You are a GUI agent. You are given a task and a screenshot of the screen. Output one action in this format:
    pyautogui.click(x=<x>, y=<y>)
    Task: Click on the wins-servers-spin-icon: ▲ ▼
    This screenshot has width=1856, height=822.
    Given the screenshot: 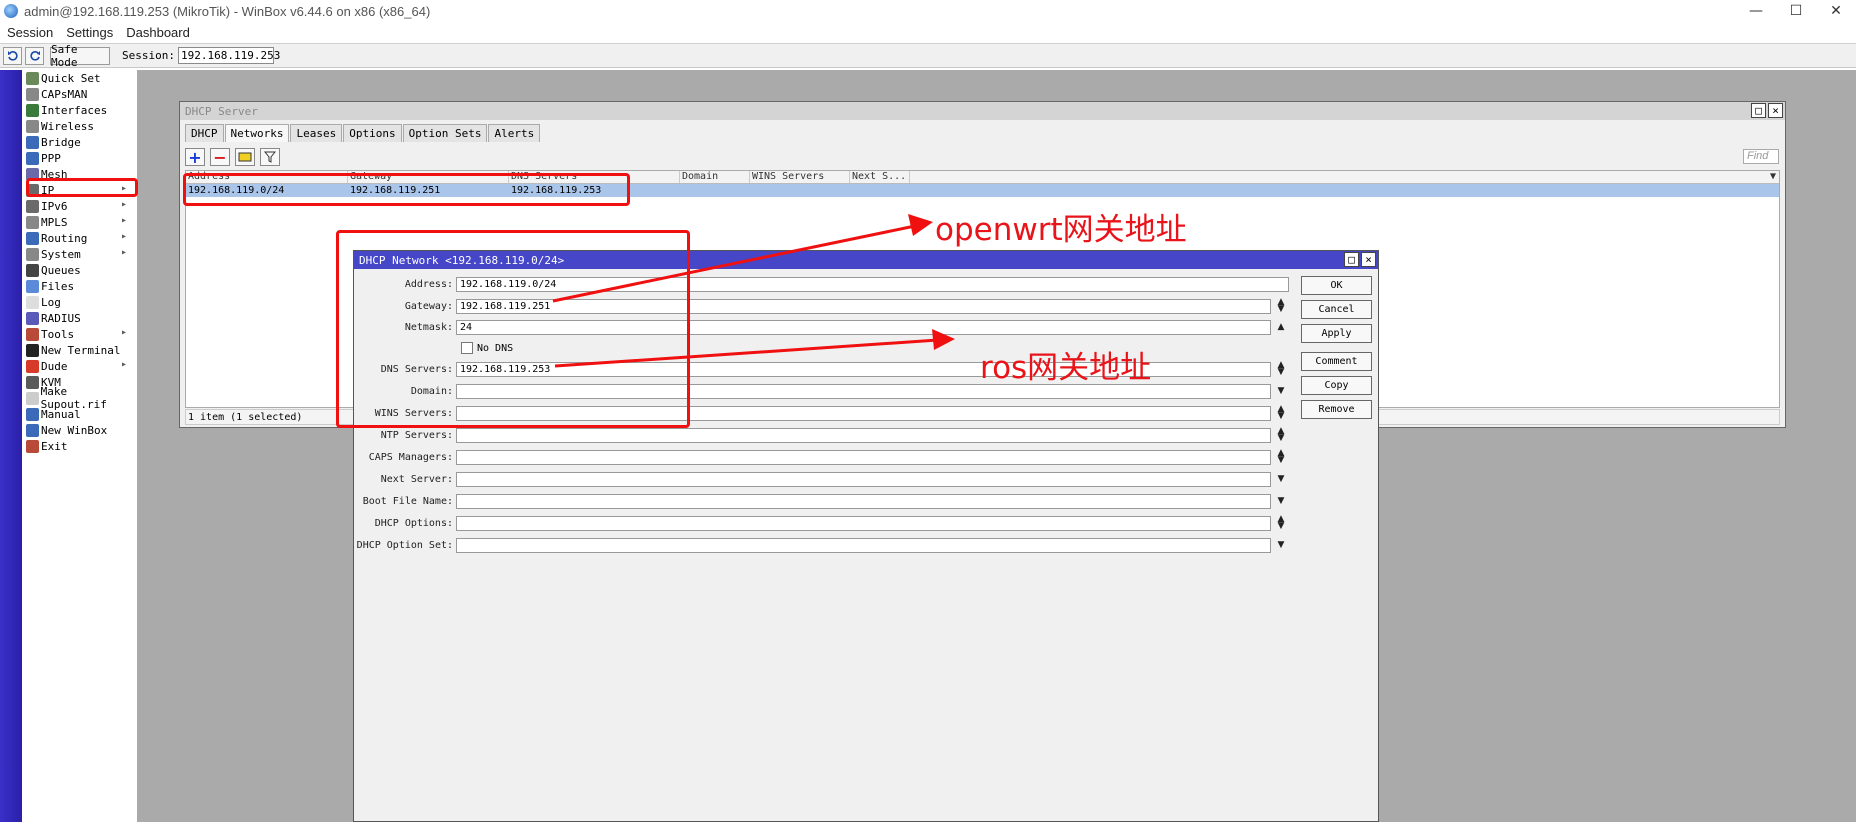 What is the action you would take?
    pyautogui.click(x=1281, y=413)
    